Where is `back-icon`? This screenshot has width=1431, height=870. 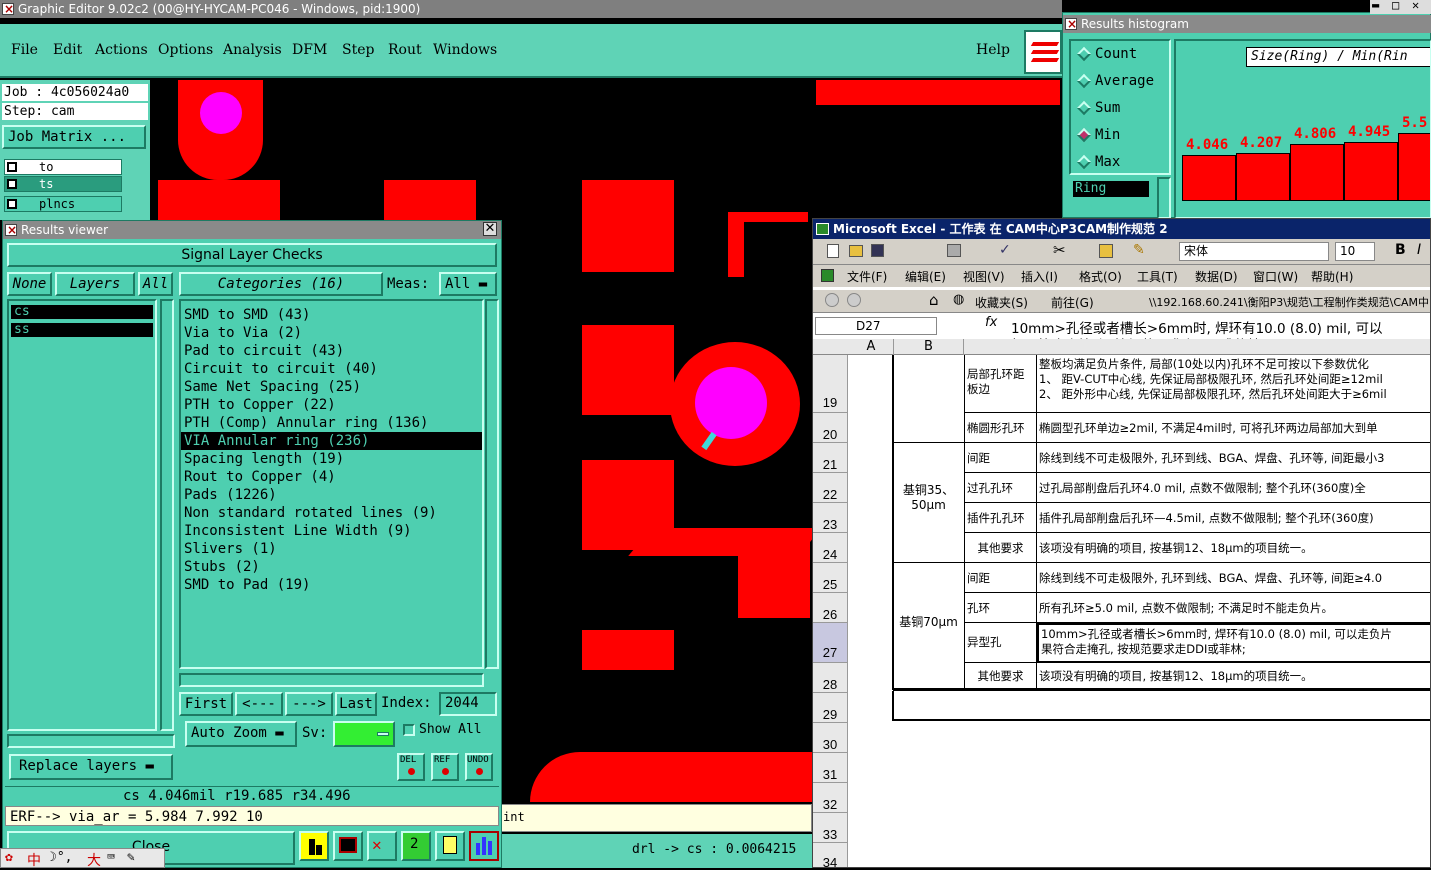
back-icon is located at coordinates (832, 300).